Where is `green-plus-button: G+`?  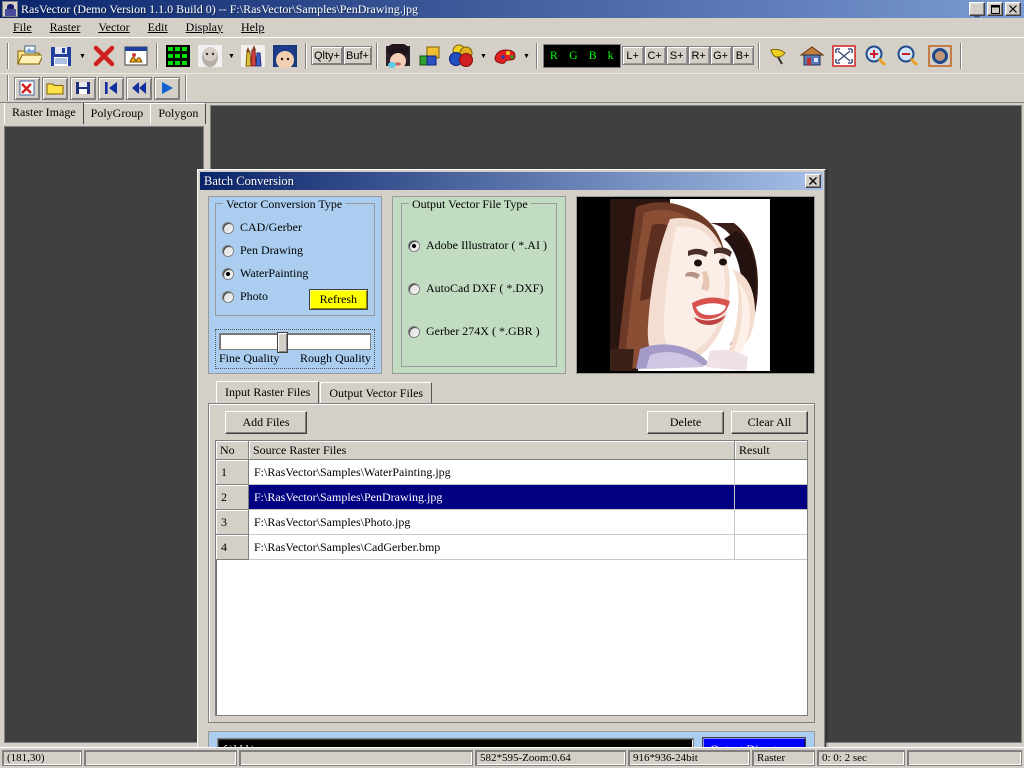 green-plus-button: G+ is located at coordinates (720, 55).